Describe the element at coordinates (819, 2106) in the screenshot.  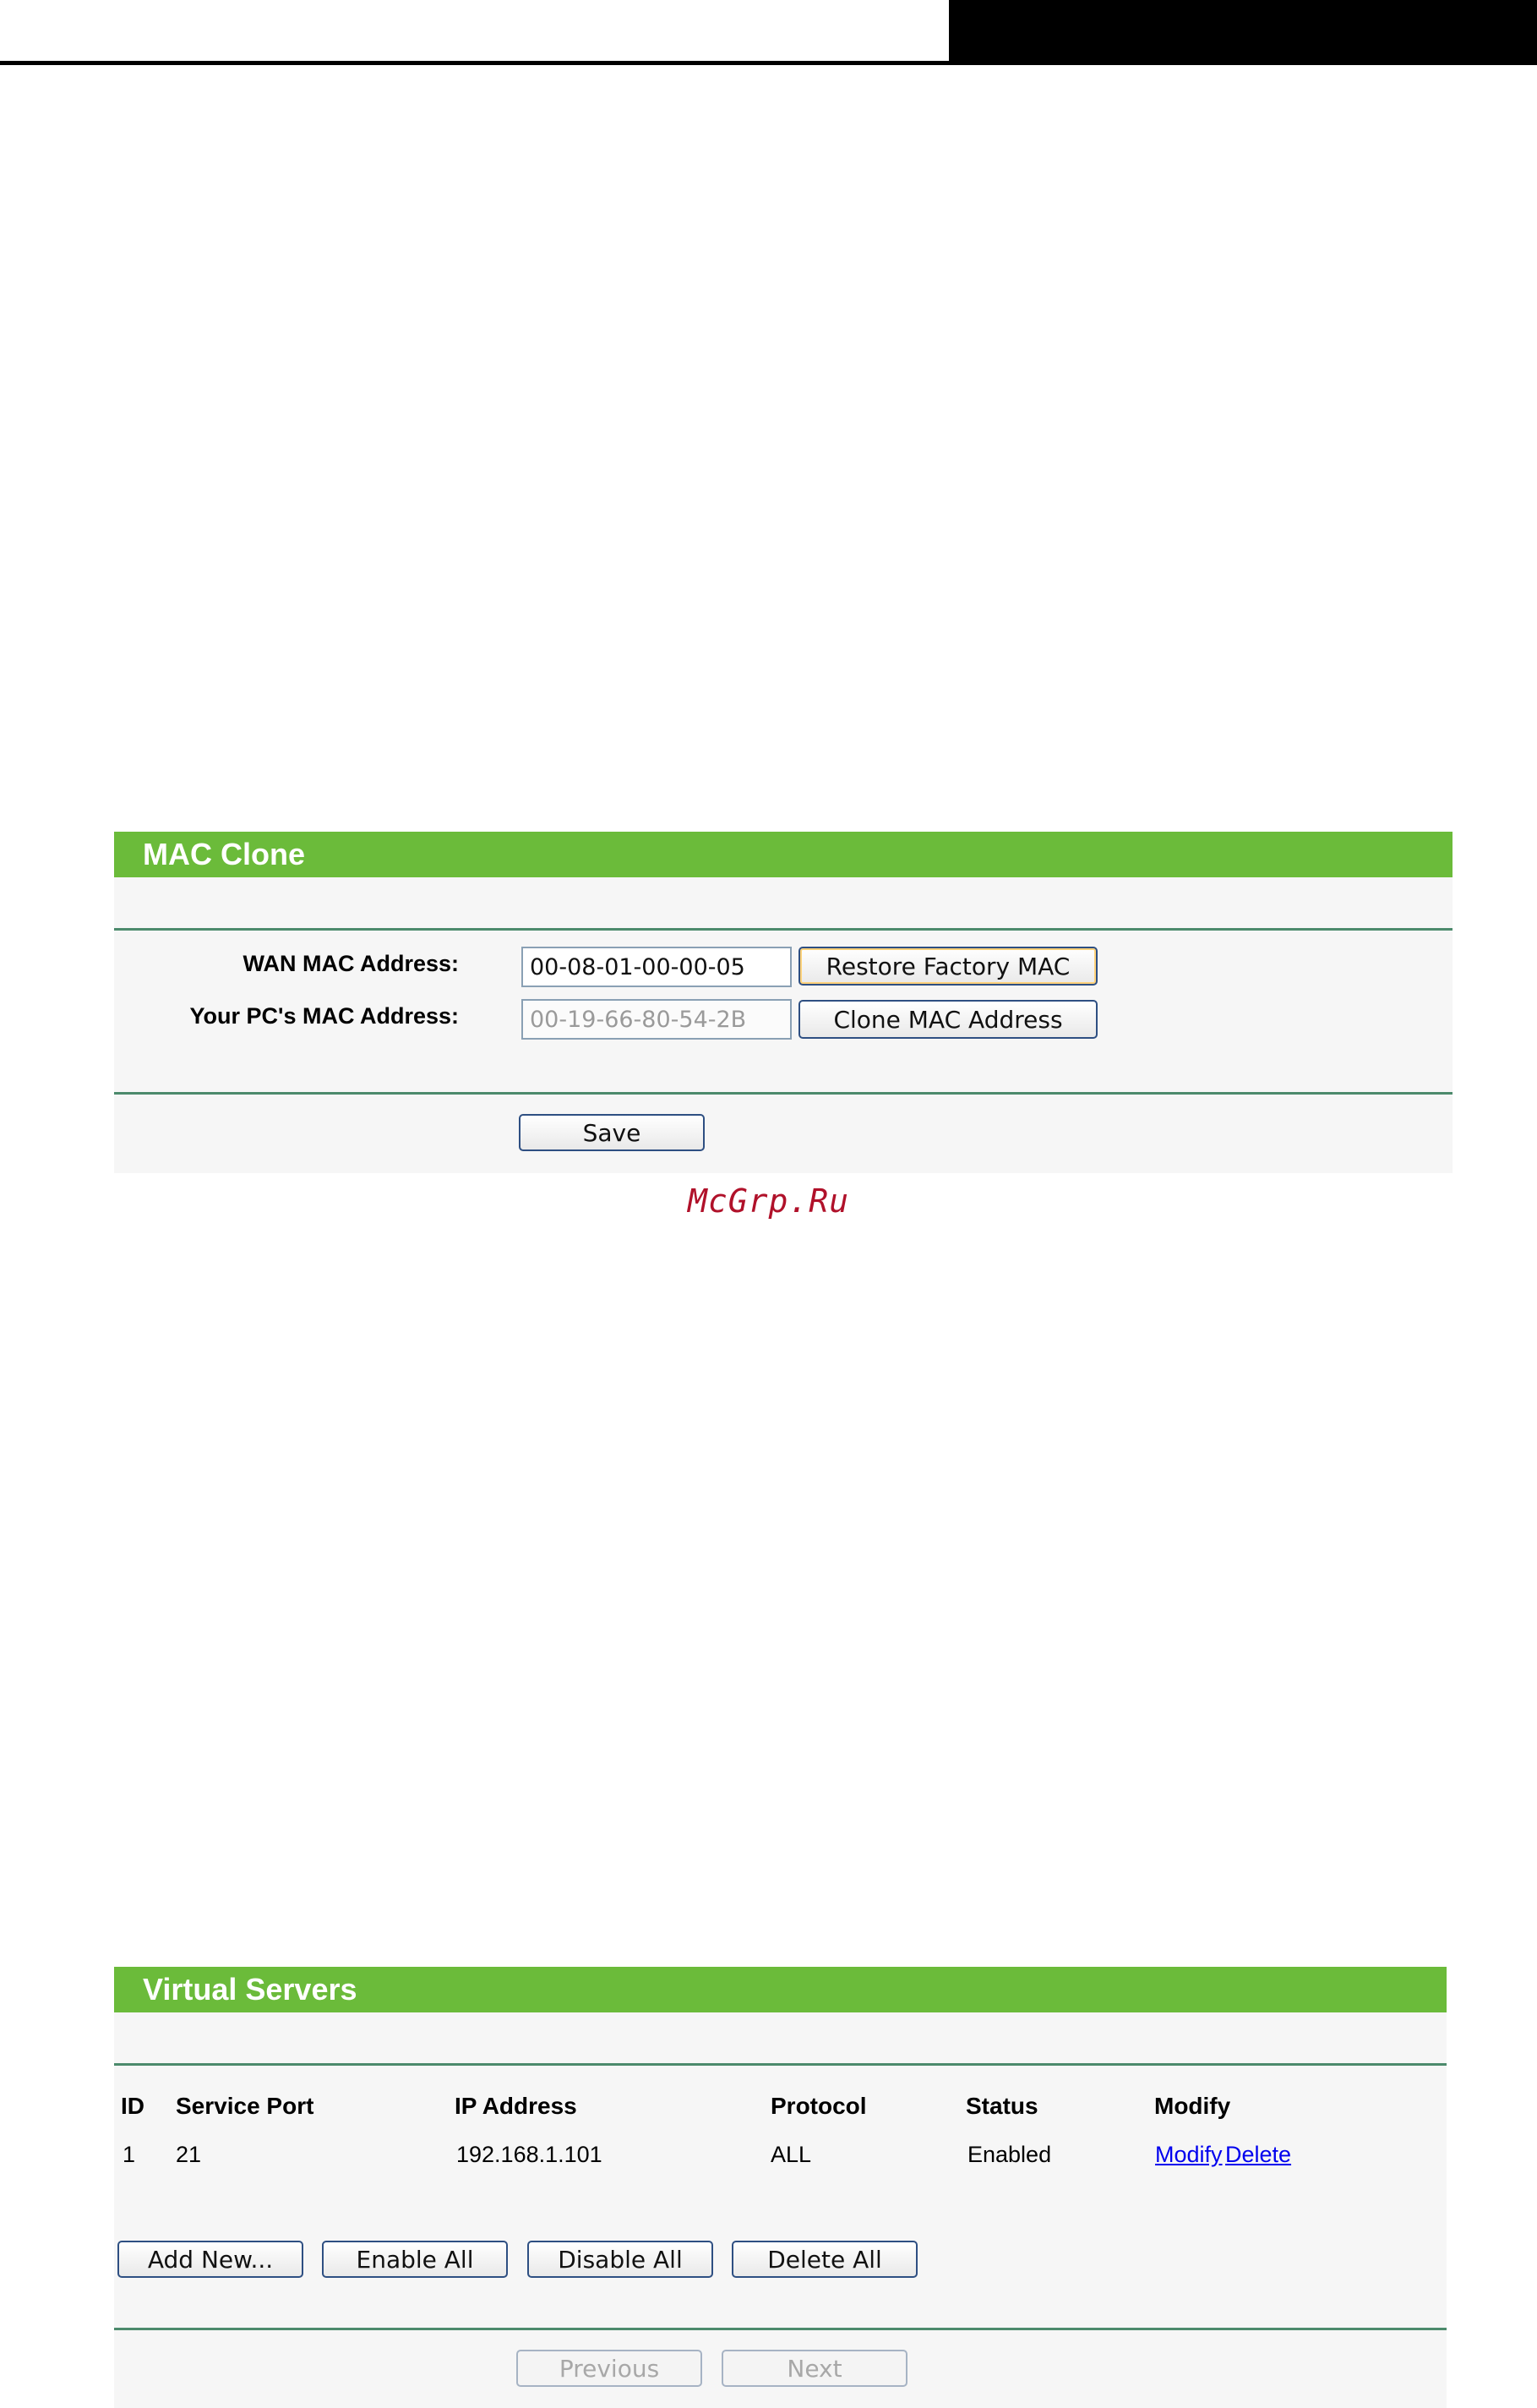
I see `column-header-protocol: Protocol` at that location.